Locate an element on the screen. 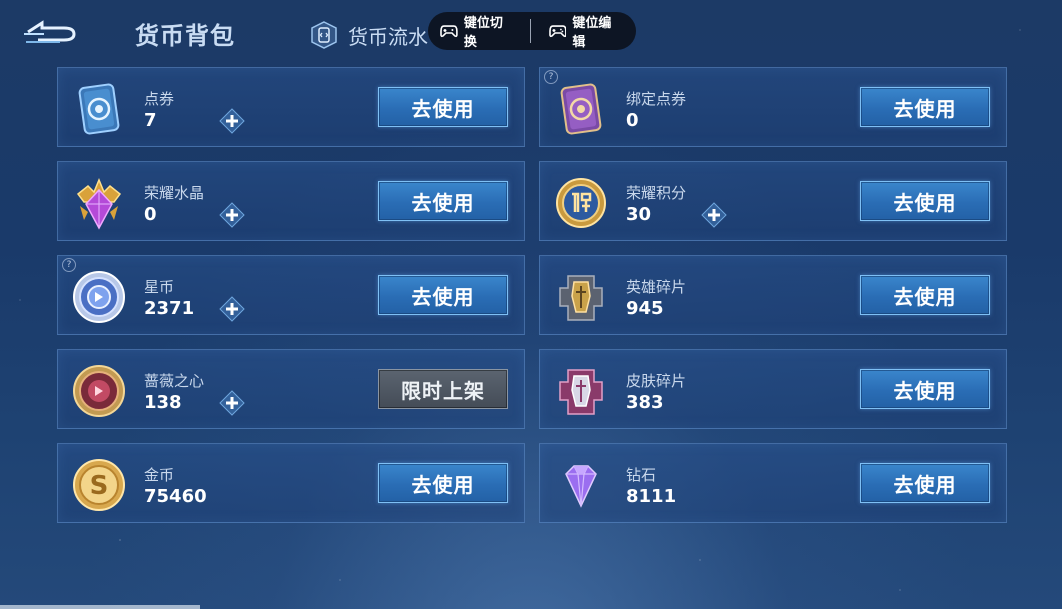 This screenshot has height=609, width=1062. add-glory-crystal-button is located at coordinates (232, 215).